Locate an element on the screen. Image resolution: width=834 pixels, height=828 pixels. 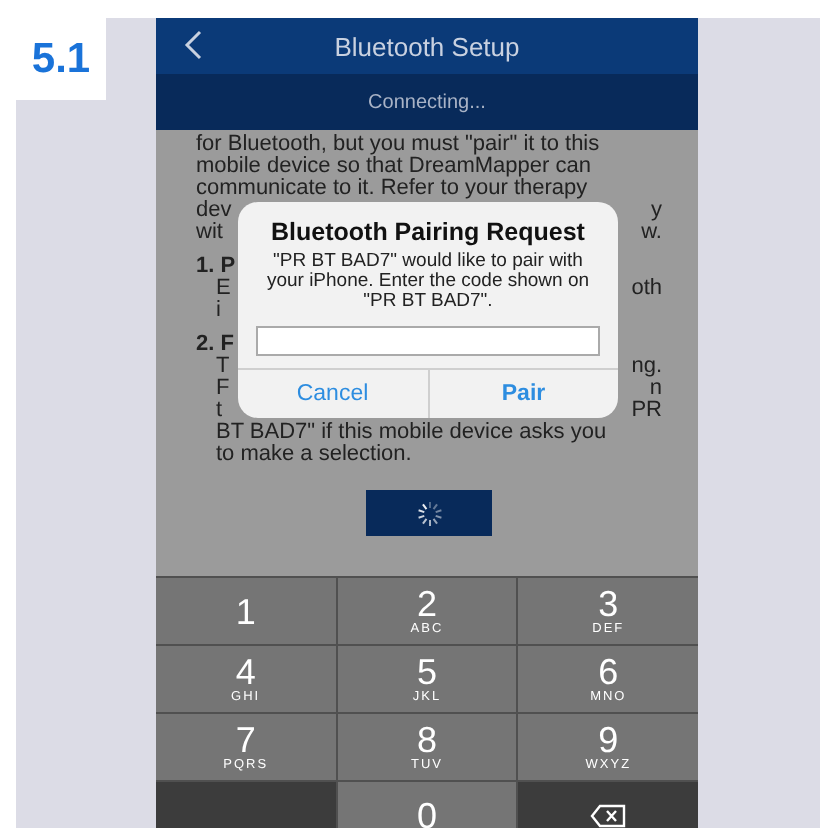
pair-button: Pair is located at coordinates (522, 394).